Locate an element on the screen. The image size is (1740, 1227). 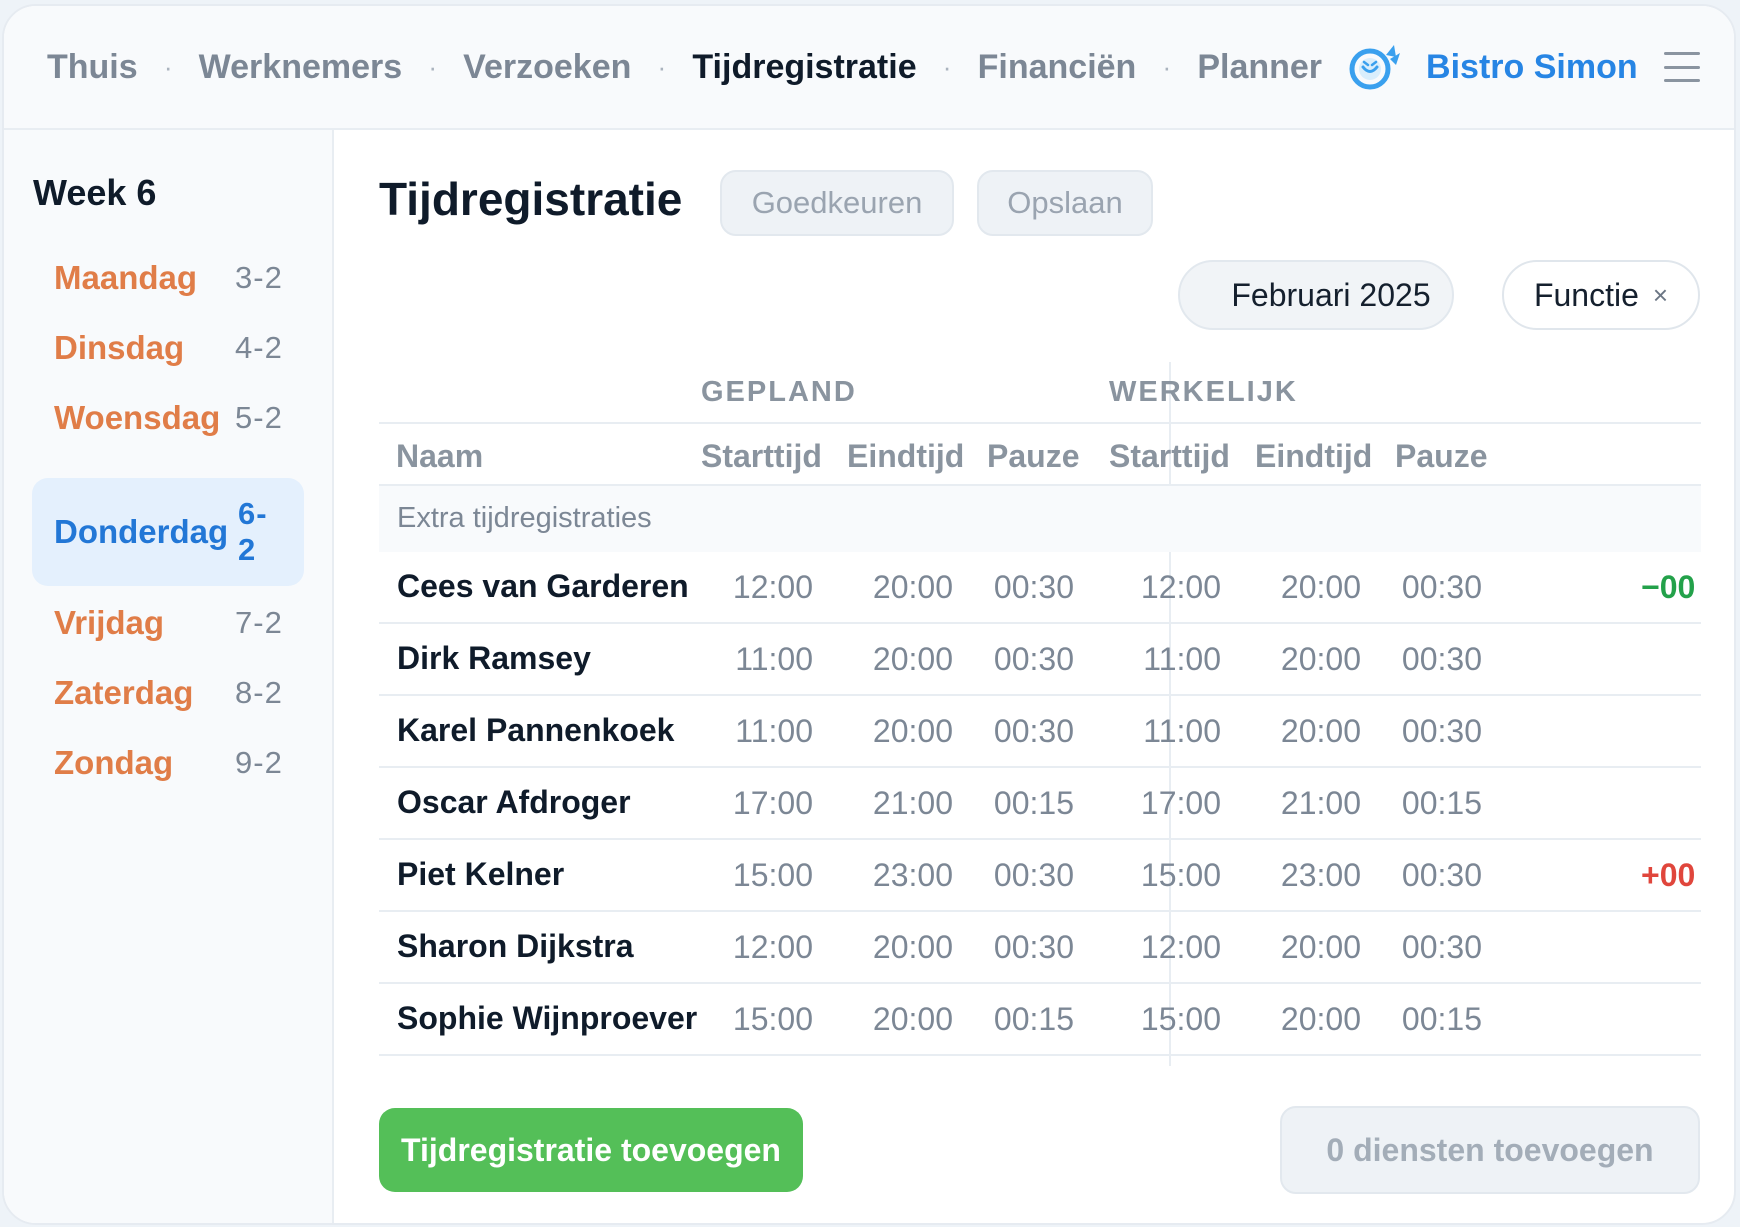
planned-end-cell: 21:00 is located at coordinates (893, 803).